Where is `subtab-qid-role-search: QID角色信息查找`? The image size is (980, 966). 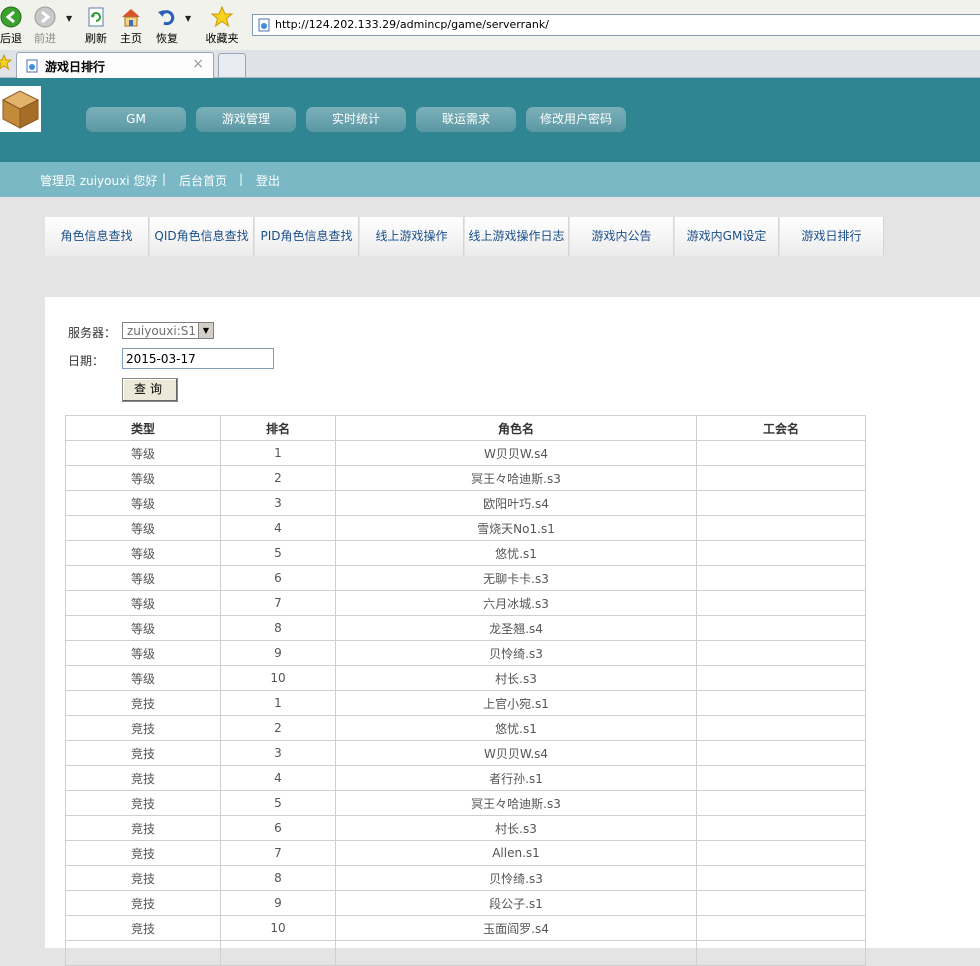 subtab-qid-role-search: QID角色信息查找 is located at coordinates (202, 236).